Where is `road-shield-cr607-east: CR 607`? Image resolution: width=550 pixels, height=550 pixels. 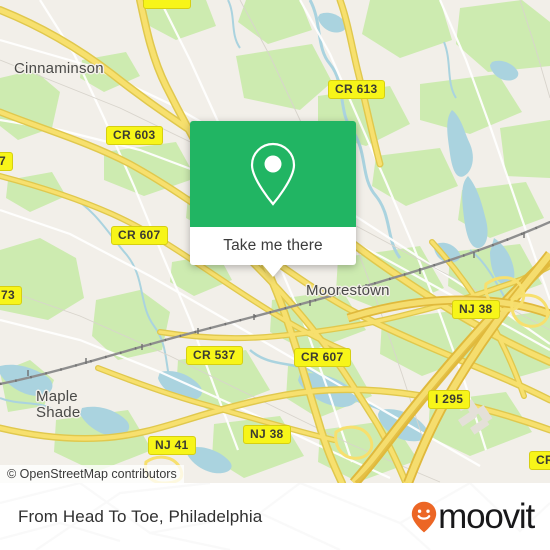
road-shield-cr607-east: CR 607 is located at coordinates (322, 357).